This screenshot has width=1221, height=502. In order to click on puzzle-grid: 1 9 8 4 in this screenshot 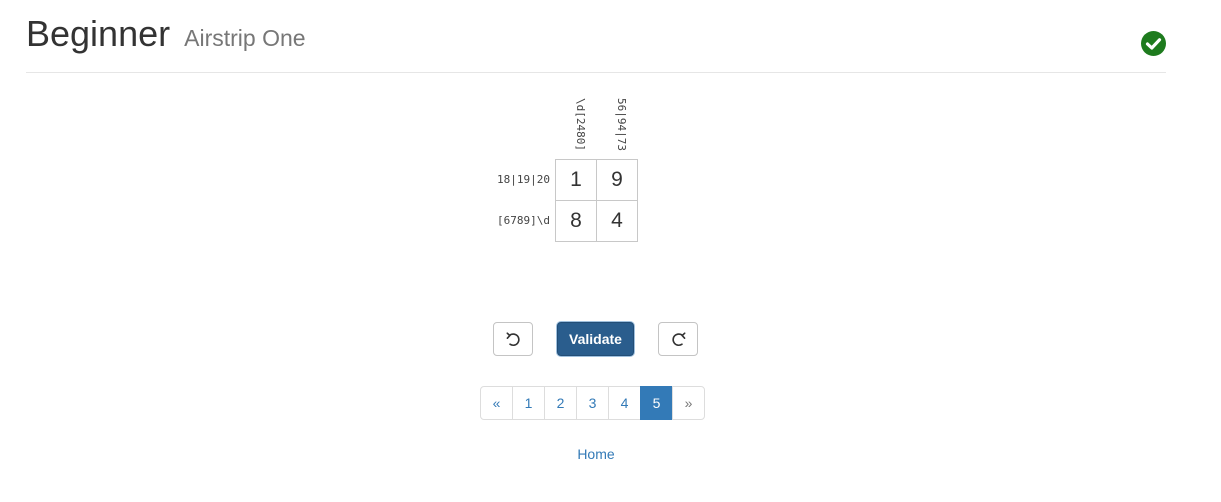, I will do `click(596, 200)`.